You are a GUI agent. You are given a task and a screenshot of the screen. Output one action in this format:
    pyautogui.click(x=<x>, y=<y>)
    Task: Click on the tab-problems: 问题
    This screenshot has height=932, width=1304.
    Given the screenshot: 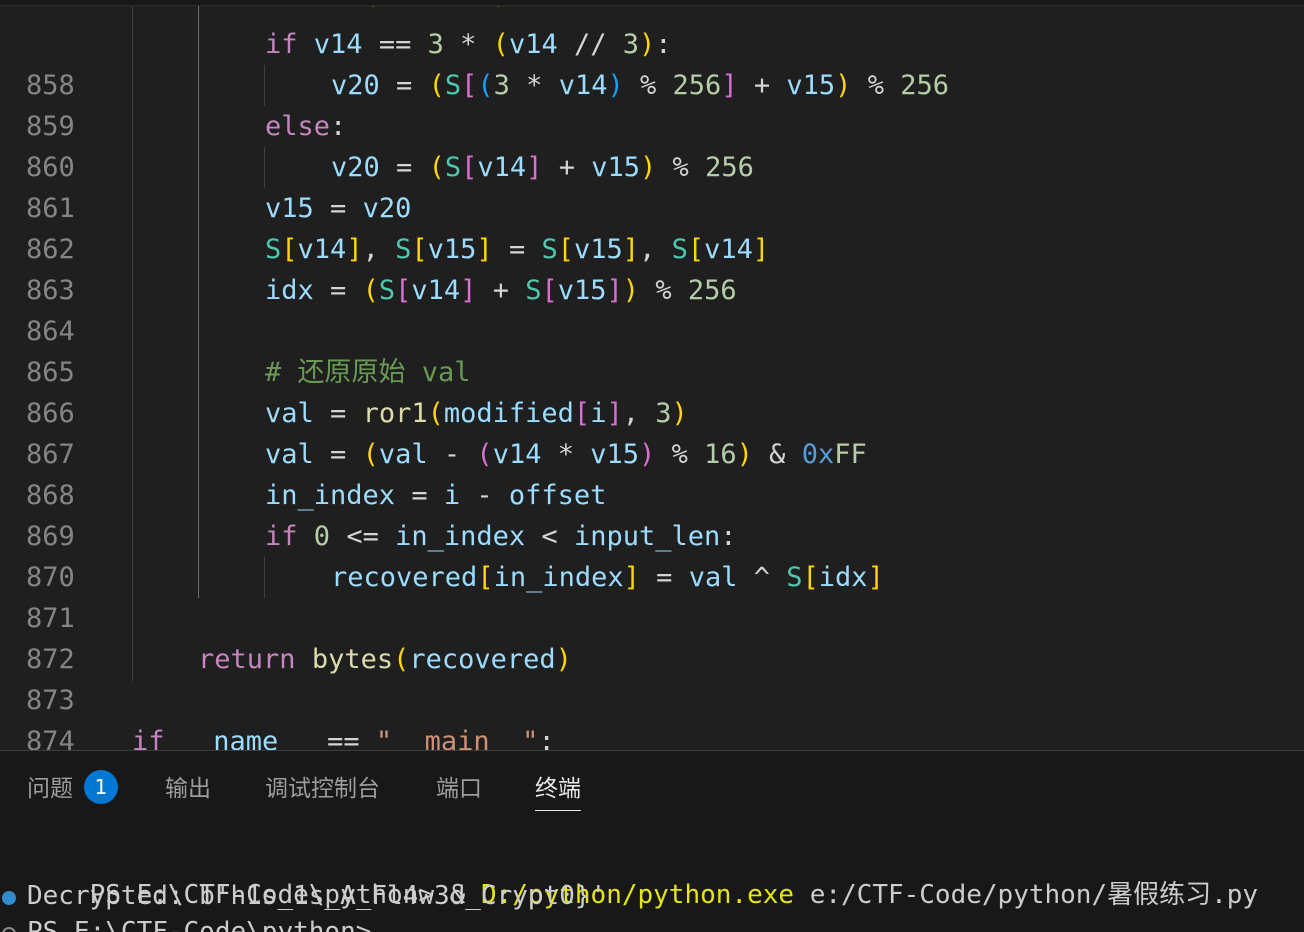 What is the action you would take?
    pyautogui.click(x=50, y=791)
    